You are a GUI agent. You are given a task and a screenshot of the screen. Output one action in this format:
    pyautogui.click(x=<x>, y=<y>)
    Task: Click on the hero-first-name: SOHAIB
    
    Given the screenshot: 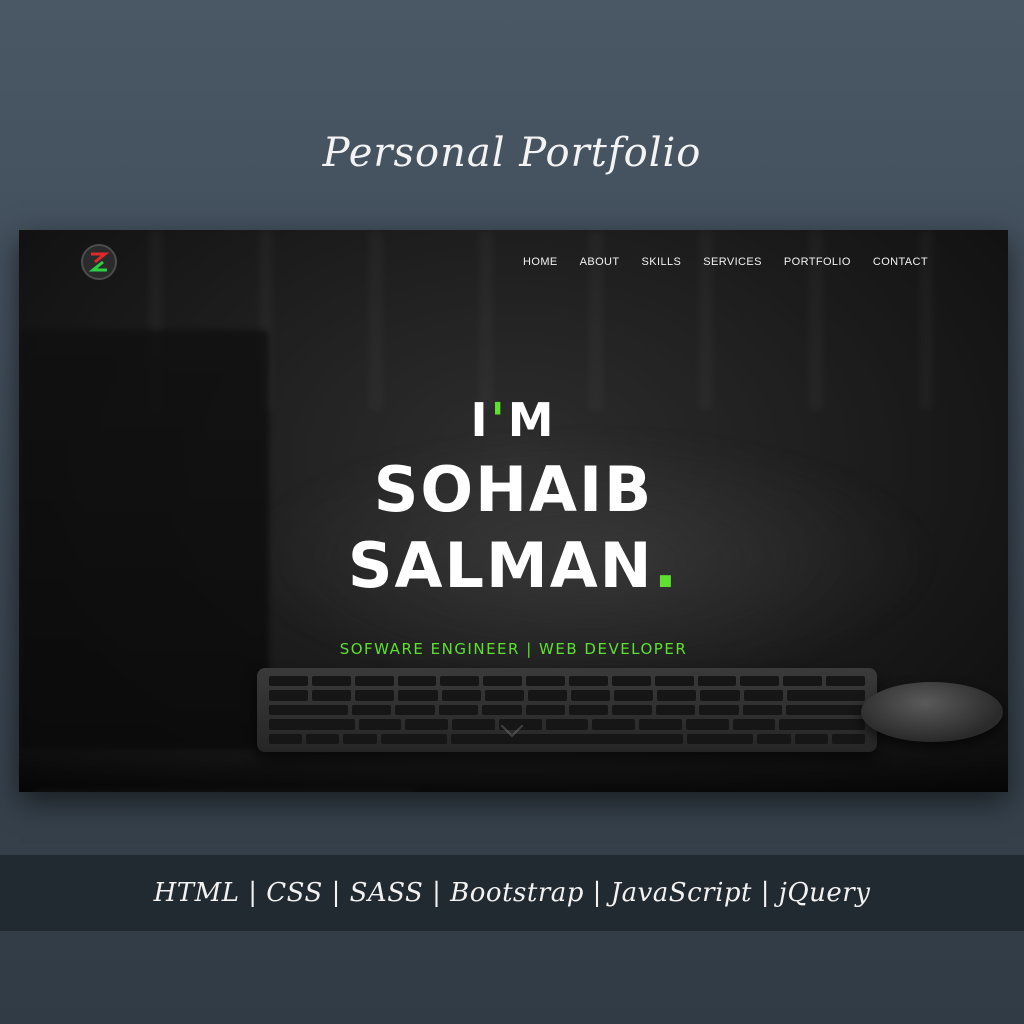 What is the action you would take?
    pyautogui.click(x=513, y=489)
    